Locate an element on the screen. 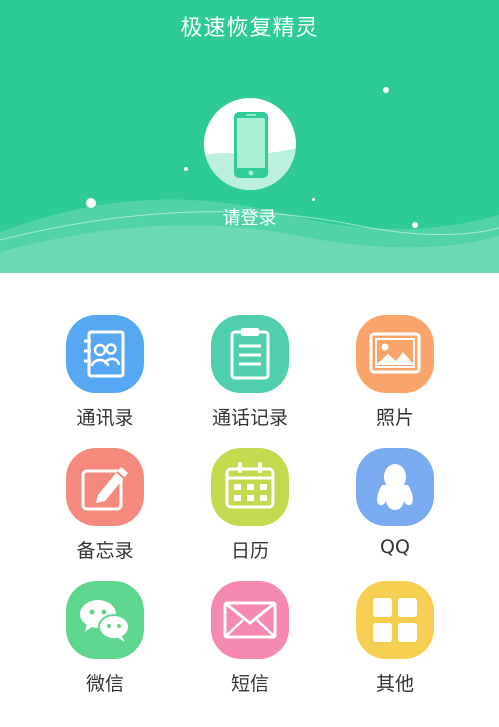 This screenshot has width=499, height=727. contacts-icon is located at coordinates (105, 354).